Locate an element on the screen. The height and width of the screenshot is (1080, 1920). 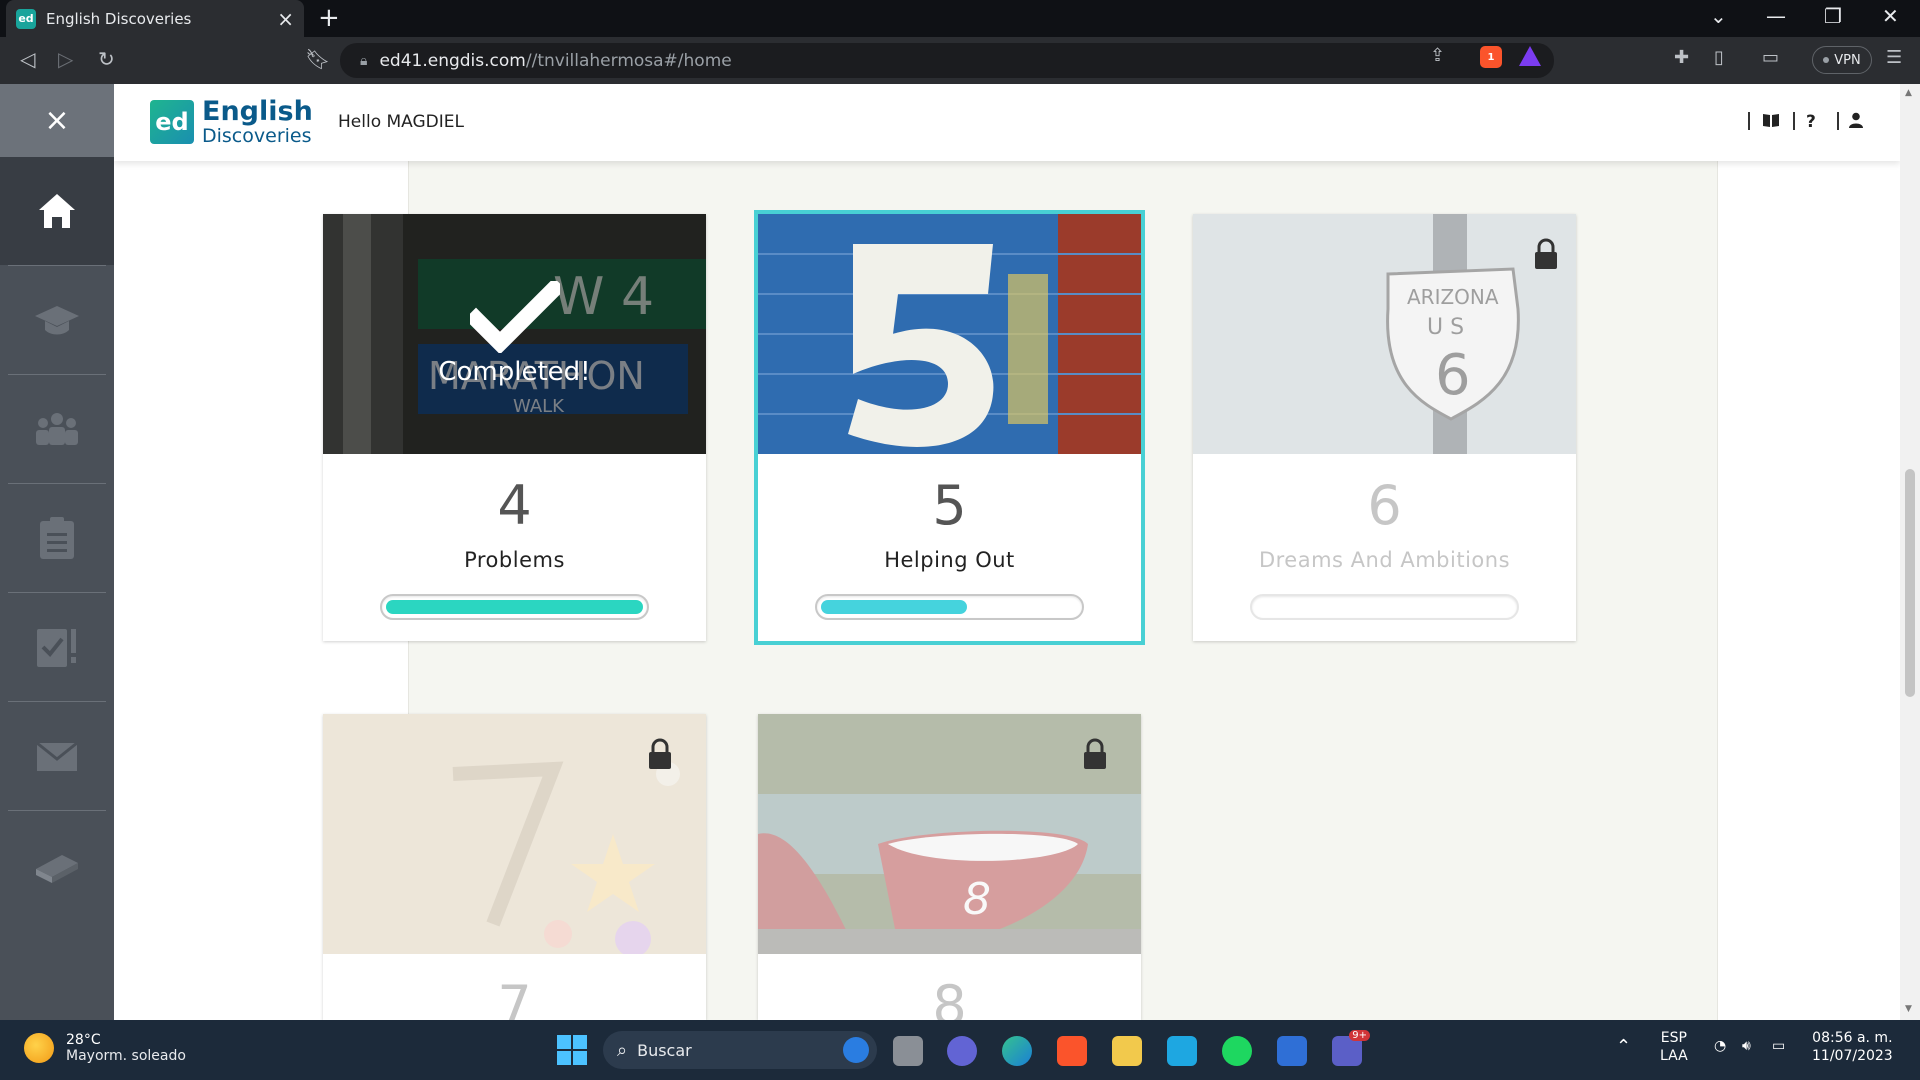
wallet-icon: ▭ is located at coordinates (1770, 57).